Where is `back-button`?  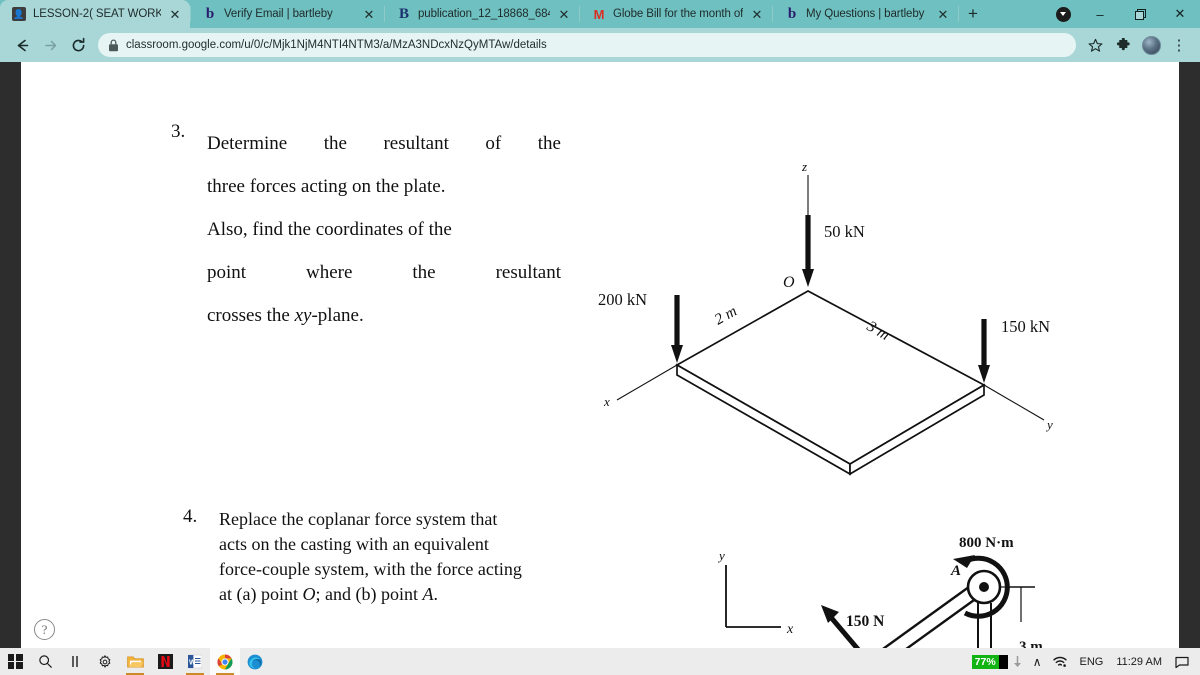 back-button is located at coordinates (22, 45).